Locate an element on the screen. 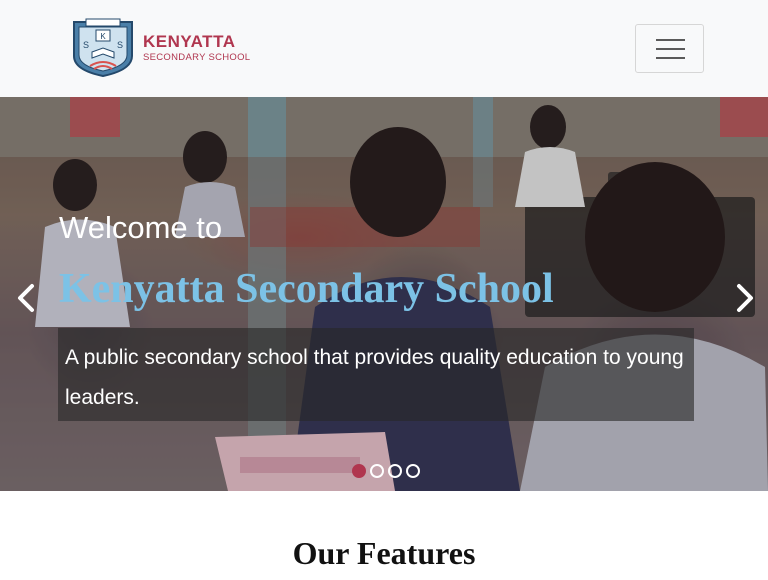  carousel-indicators is located at coordinates (386, 471).